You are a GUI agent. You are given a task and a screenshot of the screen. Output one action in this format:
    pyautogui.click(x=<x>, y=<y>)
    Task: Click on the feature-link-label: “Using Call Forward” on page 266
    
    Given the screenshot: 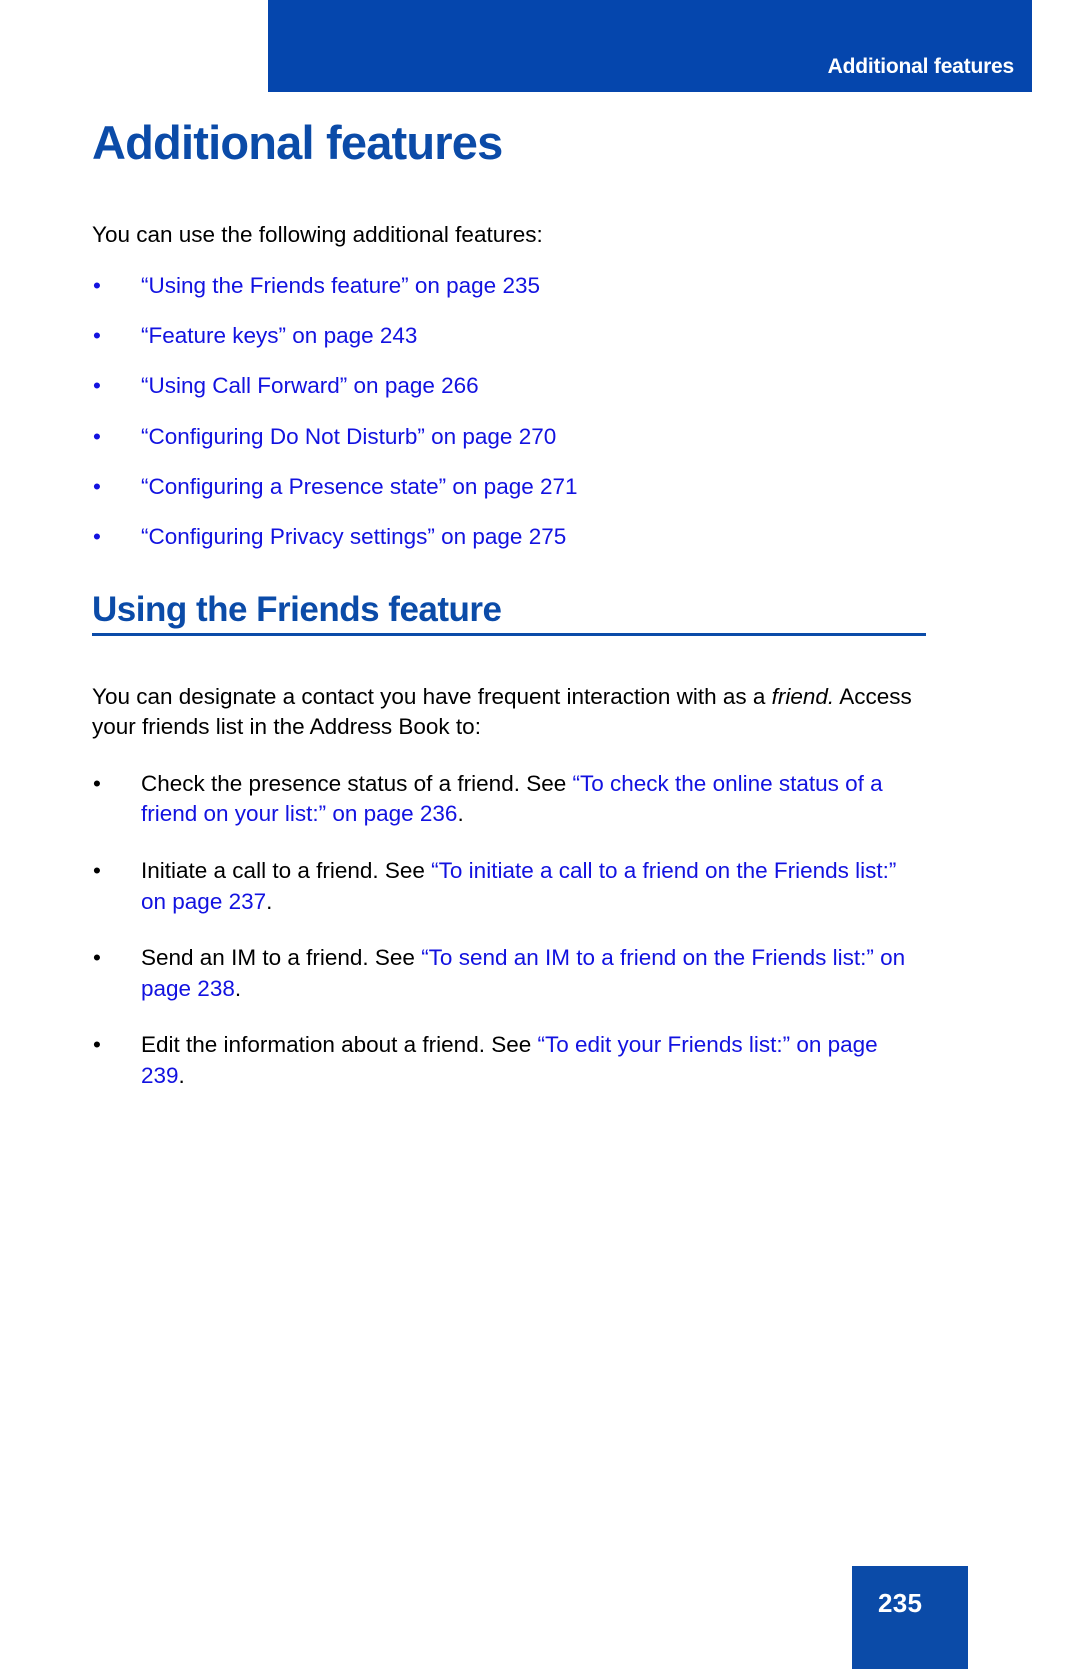 What is the action you would take?
    pyautogui.click(x=310, y=385)
    